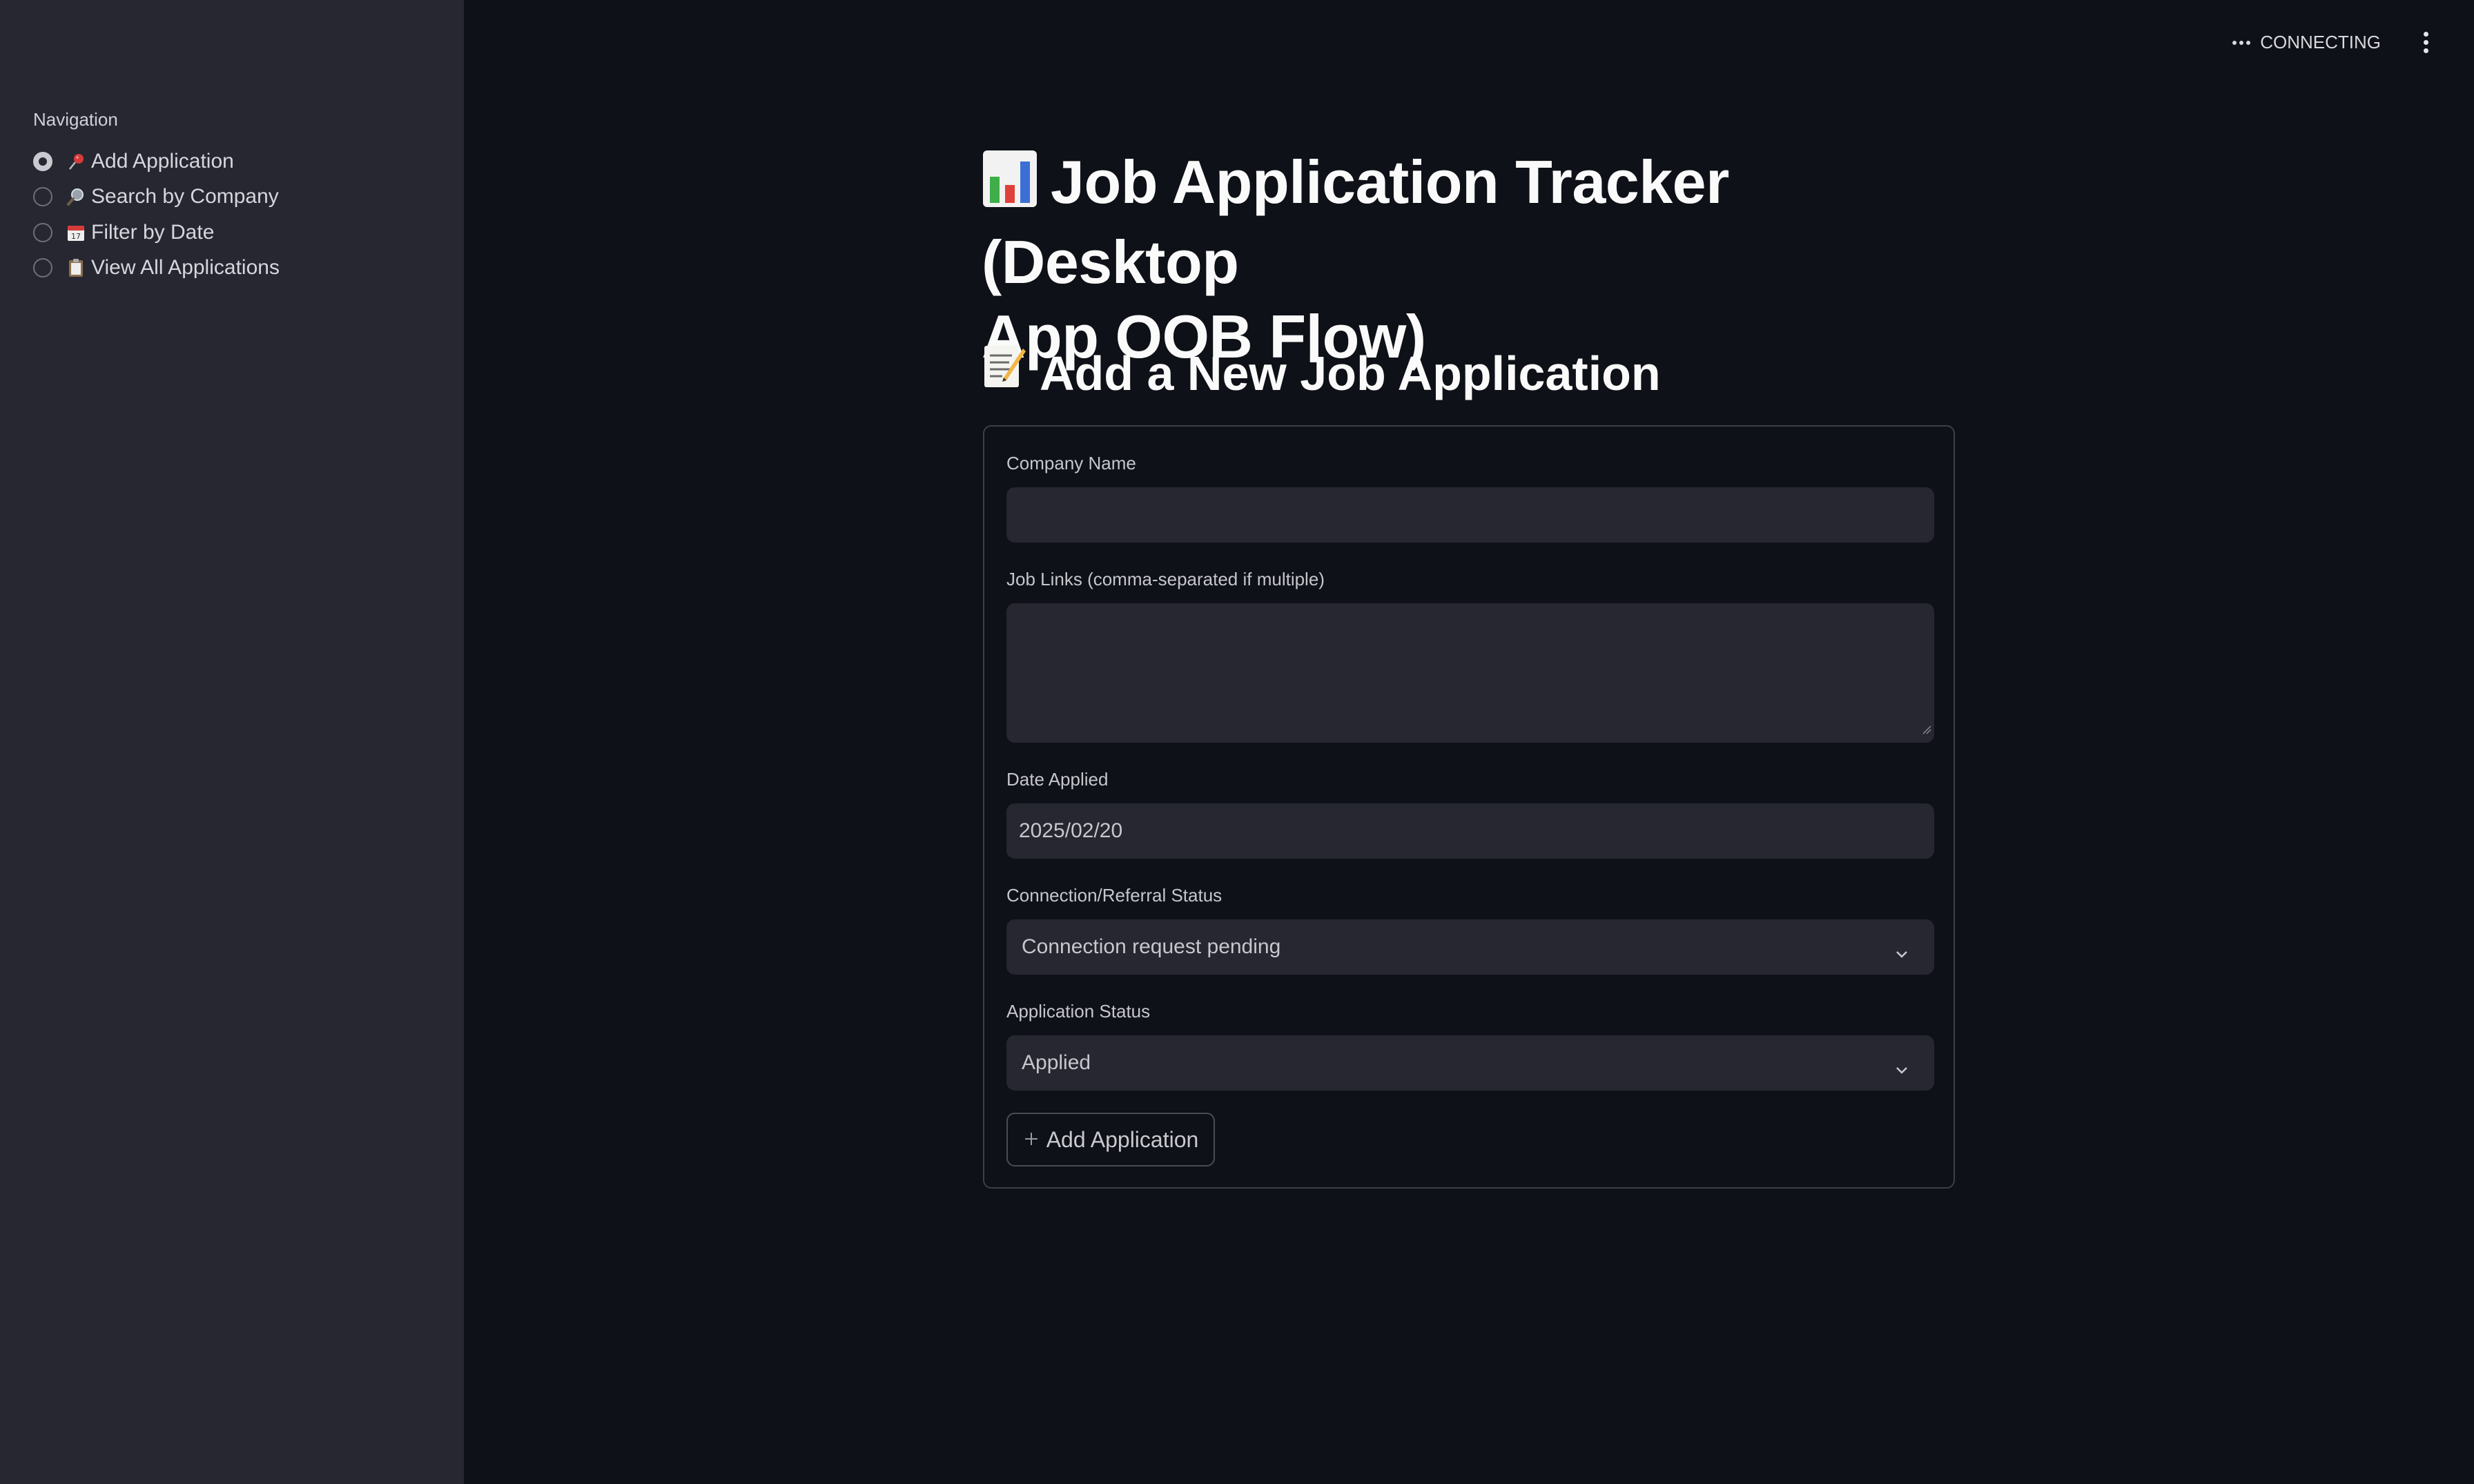 The height and width of the screenshot is (1484, 2474). What do you see at coordinates (2241, 42) in the screenshot?
I see `ellipsis-icon` at bounding box center [2241, 42].